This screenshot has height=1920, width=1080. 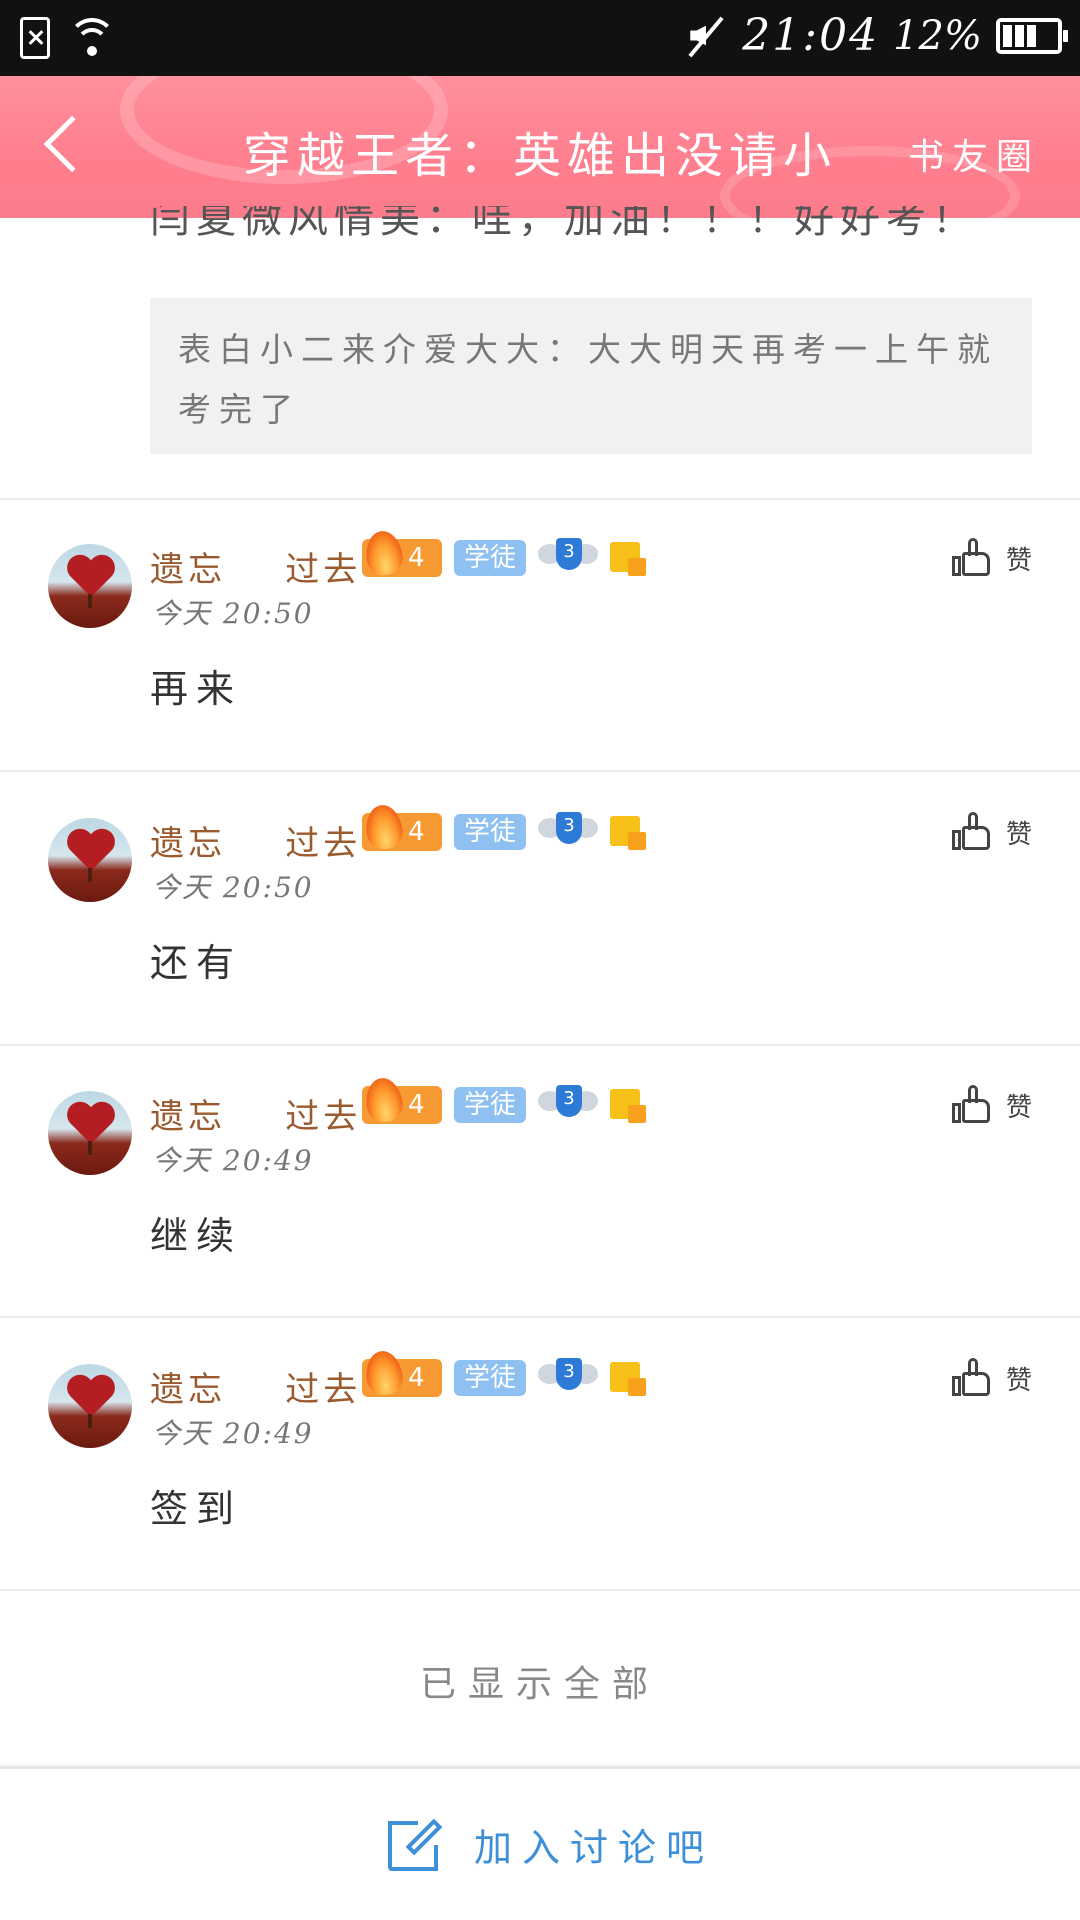 I want to click on comment-item: 遗忘 过去 4 学徒 3 今天 20:50 再来 赞, so click(x=540, y=633).